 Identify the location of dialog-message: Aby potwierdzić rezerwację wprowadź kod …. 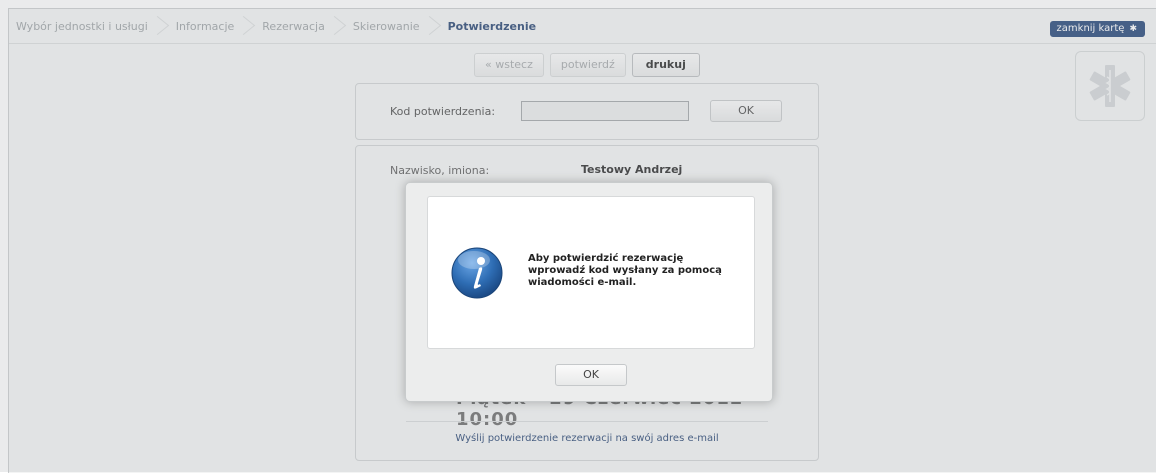
(625, 270).